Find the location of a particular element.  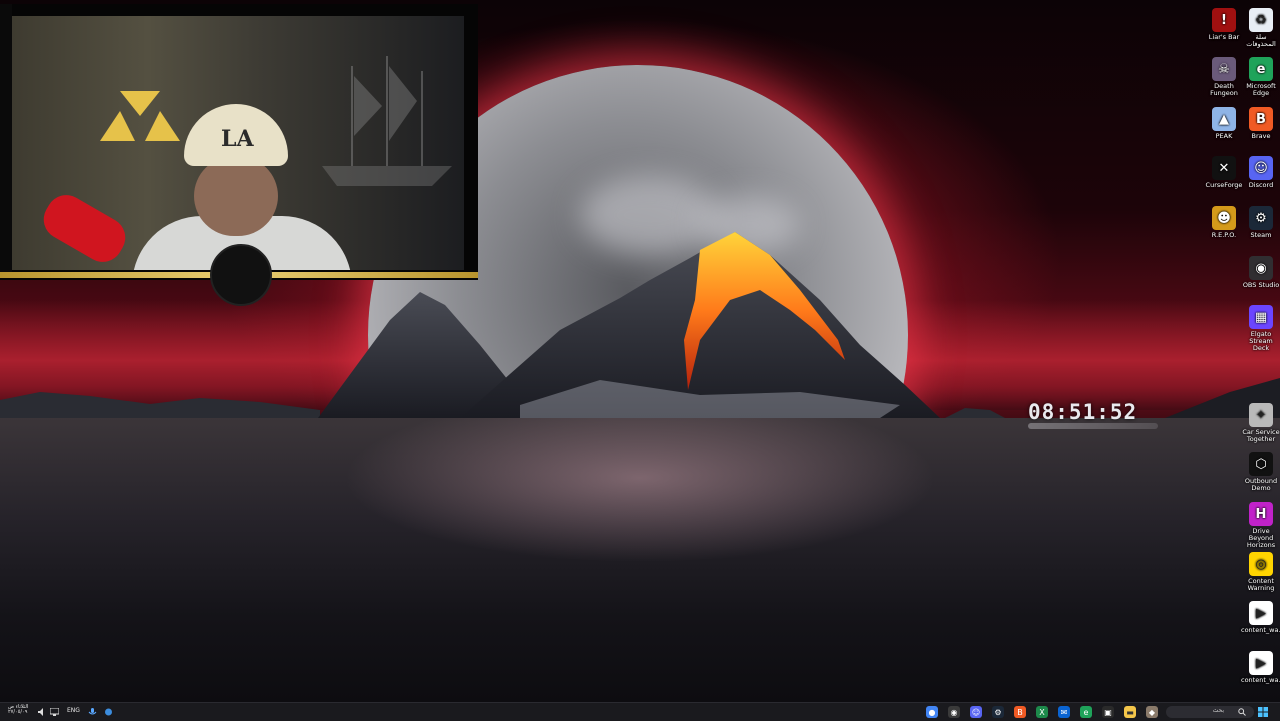

curseforge-icon: ✕ is located at coordinates (1224, 168).